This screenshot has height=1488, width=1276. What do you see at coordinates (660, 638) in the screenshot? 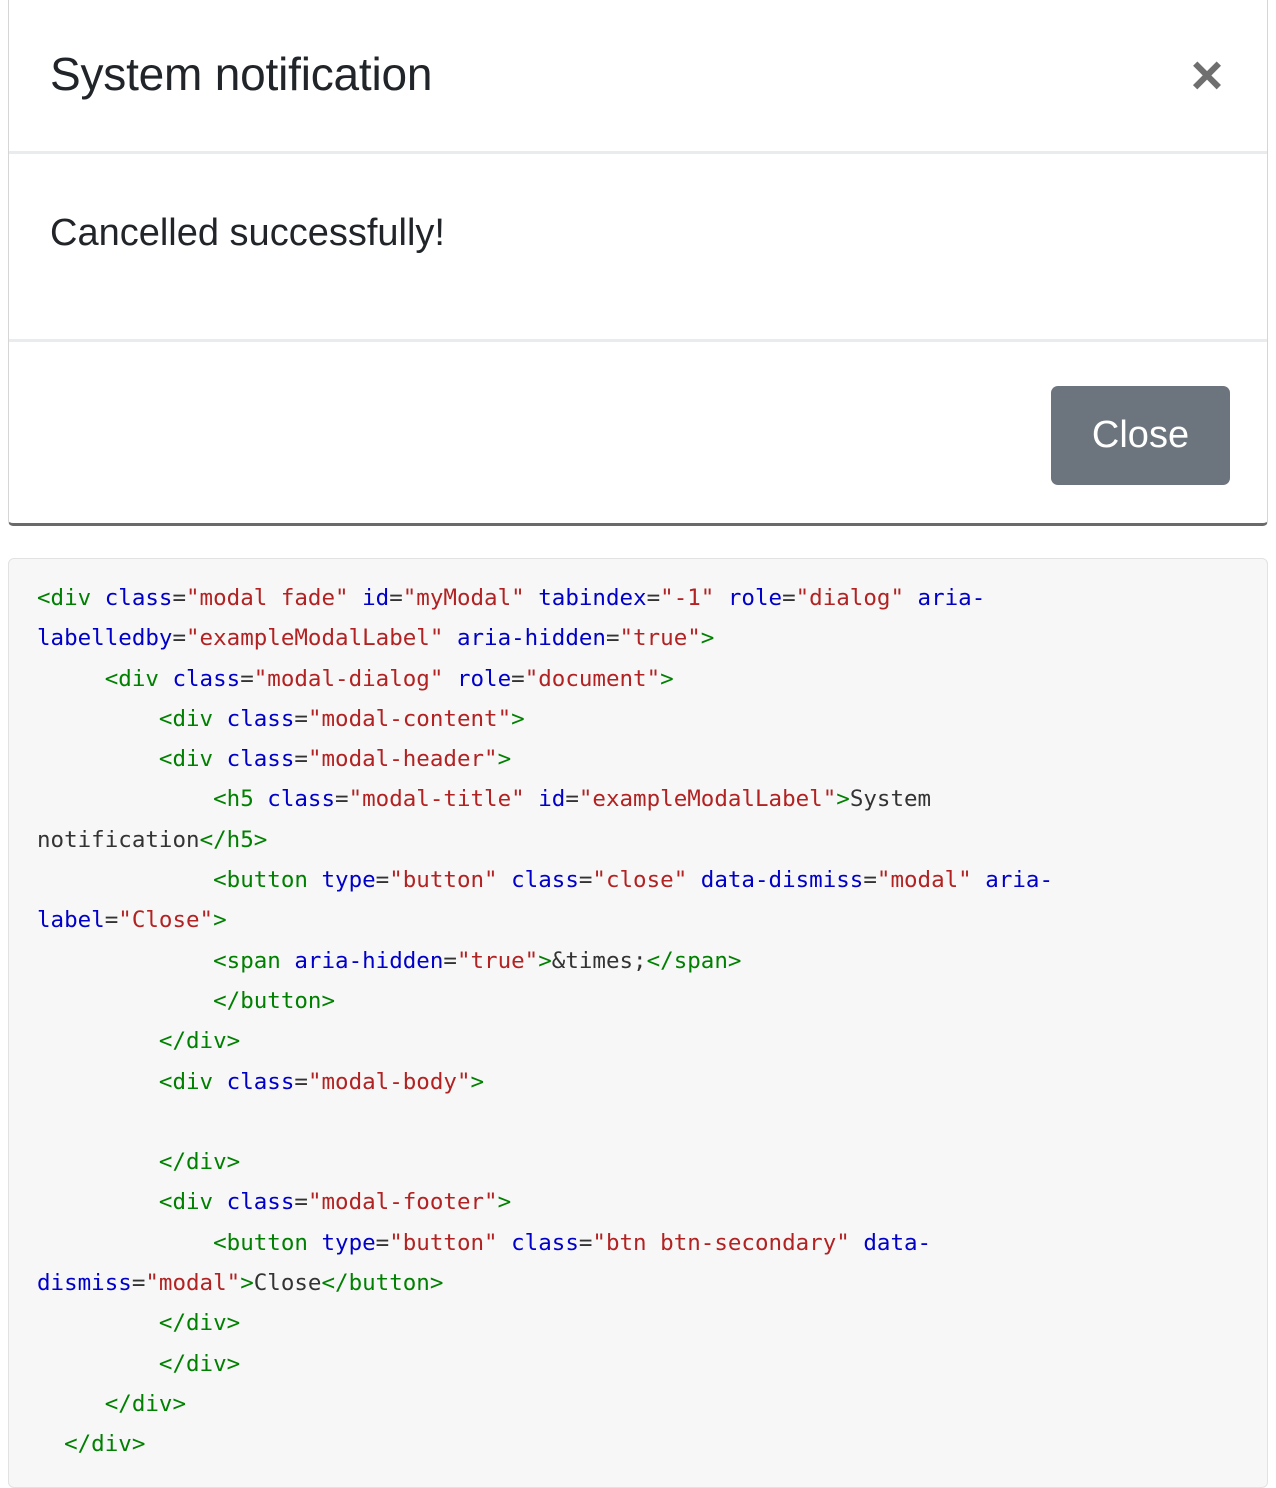
I see `code-token: "true"` at bounding box center [660, 638].